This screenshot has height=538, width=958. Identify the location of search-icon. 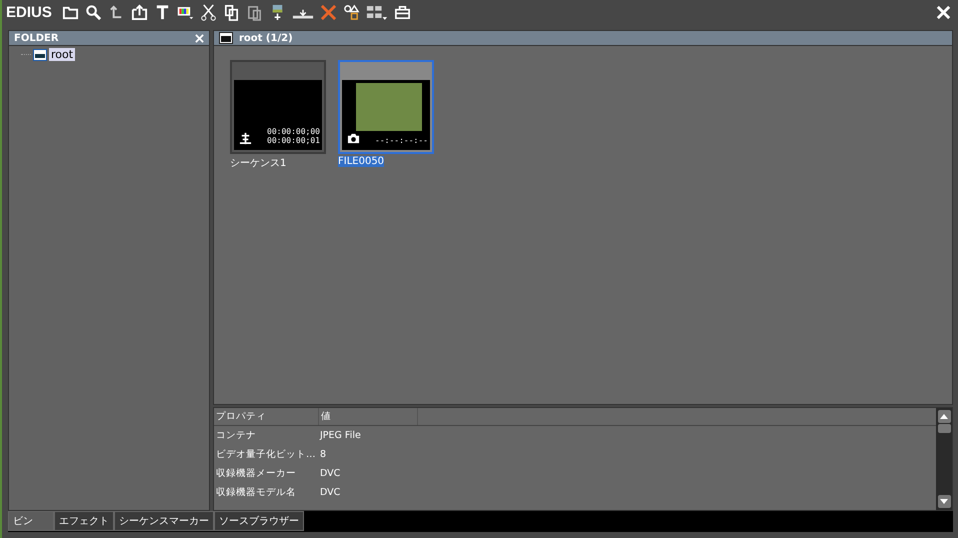
(93, 12).